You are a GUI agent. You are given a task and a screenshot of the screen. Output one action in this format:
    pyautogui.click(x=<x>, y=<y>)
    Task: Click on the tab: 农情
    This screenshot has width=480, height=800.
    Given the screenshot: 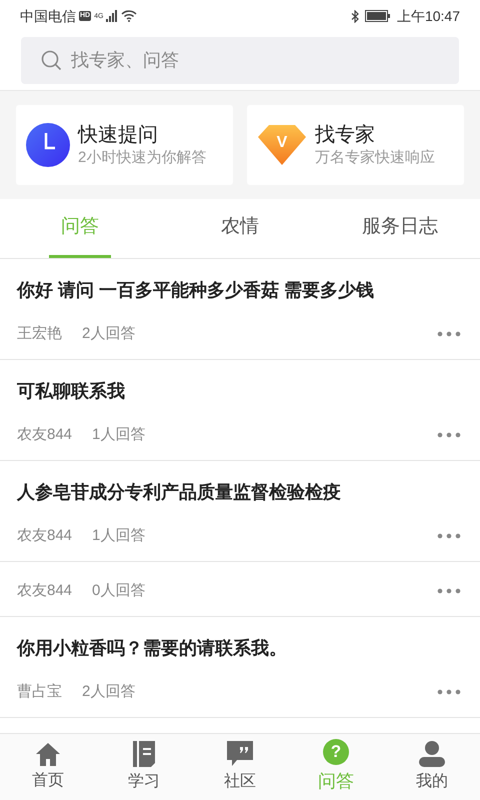 What is the action you would take?
    pyautogui.click(x=240, y=228)
    